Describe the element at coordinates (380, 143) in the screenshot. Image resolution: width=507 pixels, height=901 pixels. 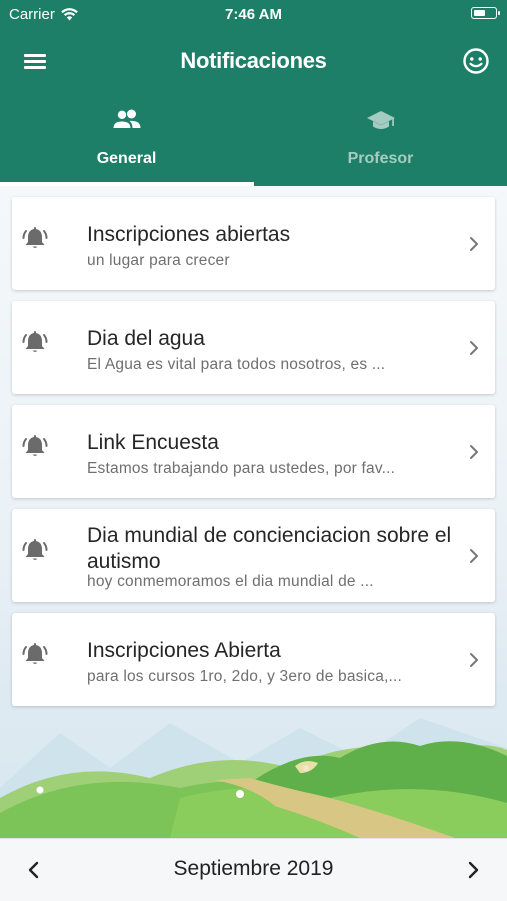
I see `tab-profesor: Profesor` at that location.